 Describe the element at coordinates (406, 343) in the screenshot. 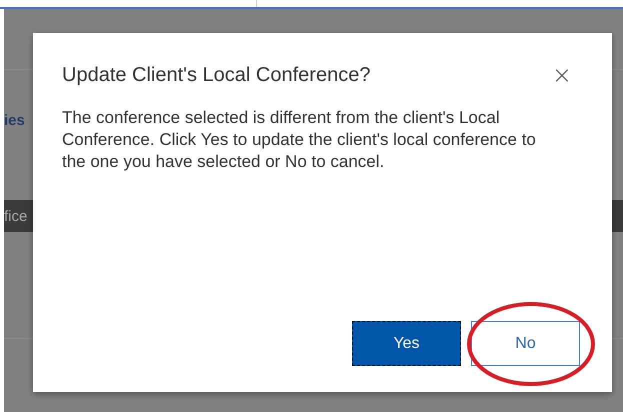

I see `yes-button: Yes` at that location.